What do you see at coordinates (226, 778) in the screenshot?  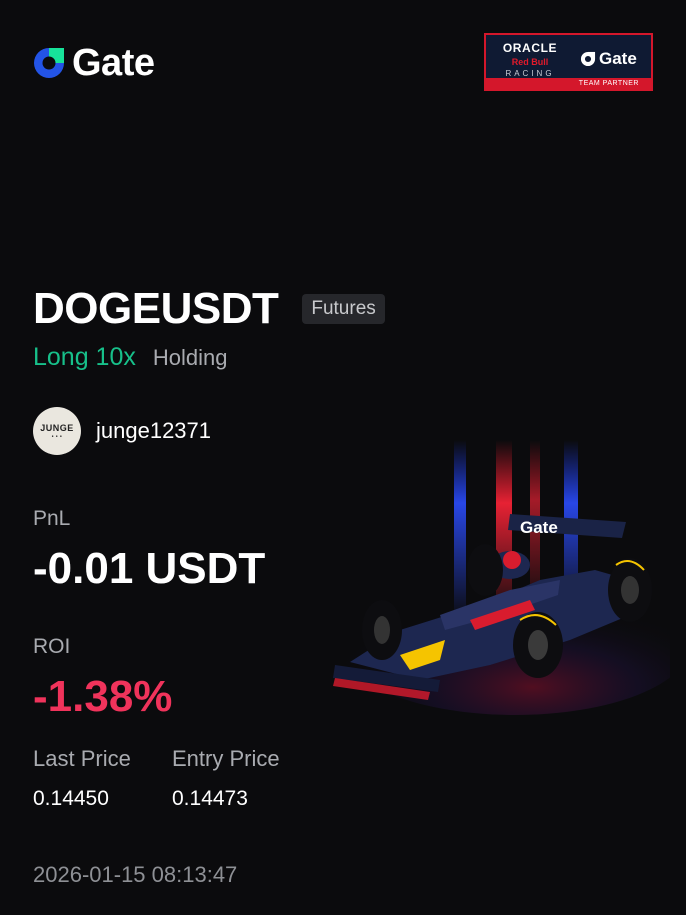 I see `entry-price: Entry Price 0.14473` at bounding box center [226, 778].